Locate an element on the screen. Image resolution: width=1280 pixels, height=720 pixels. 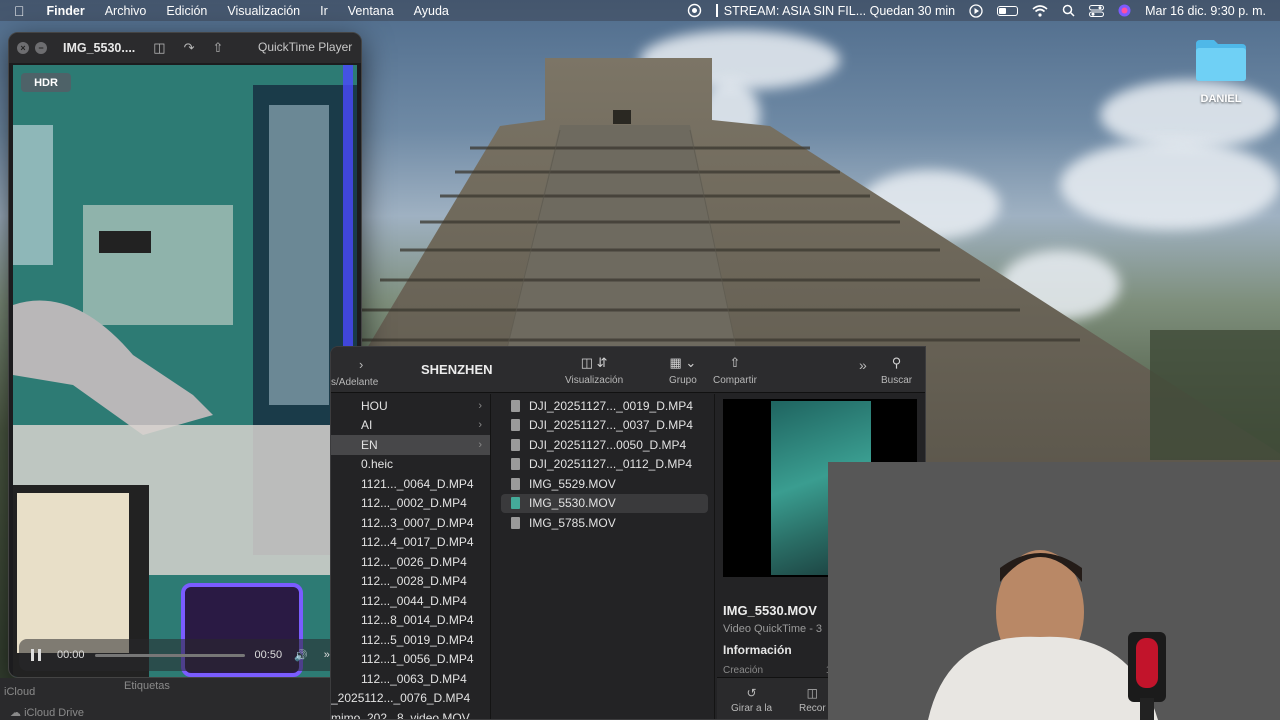
file-row: DJI_20251127...0050_D.MP4 is located at coordinates (604, 445).